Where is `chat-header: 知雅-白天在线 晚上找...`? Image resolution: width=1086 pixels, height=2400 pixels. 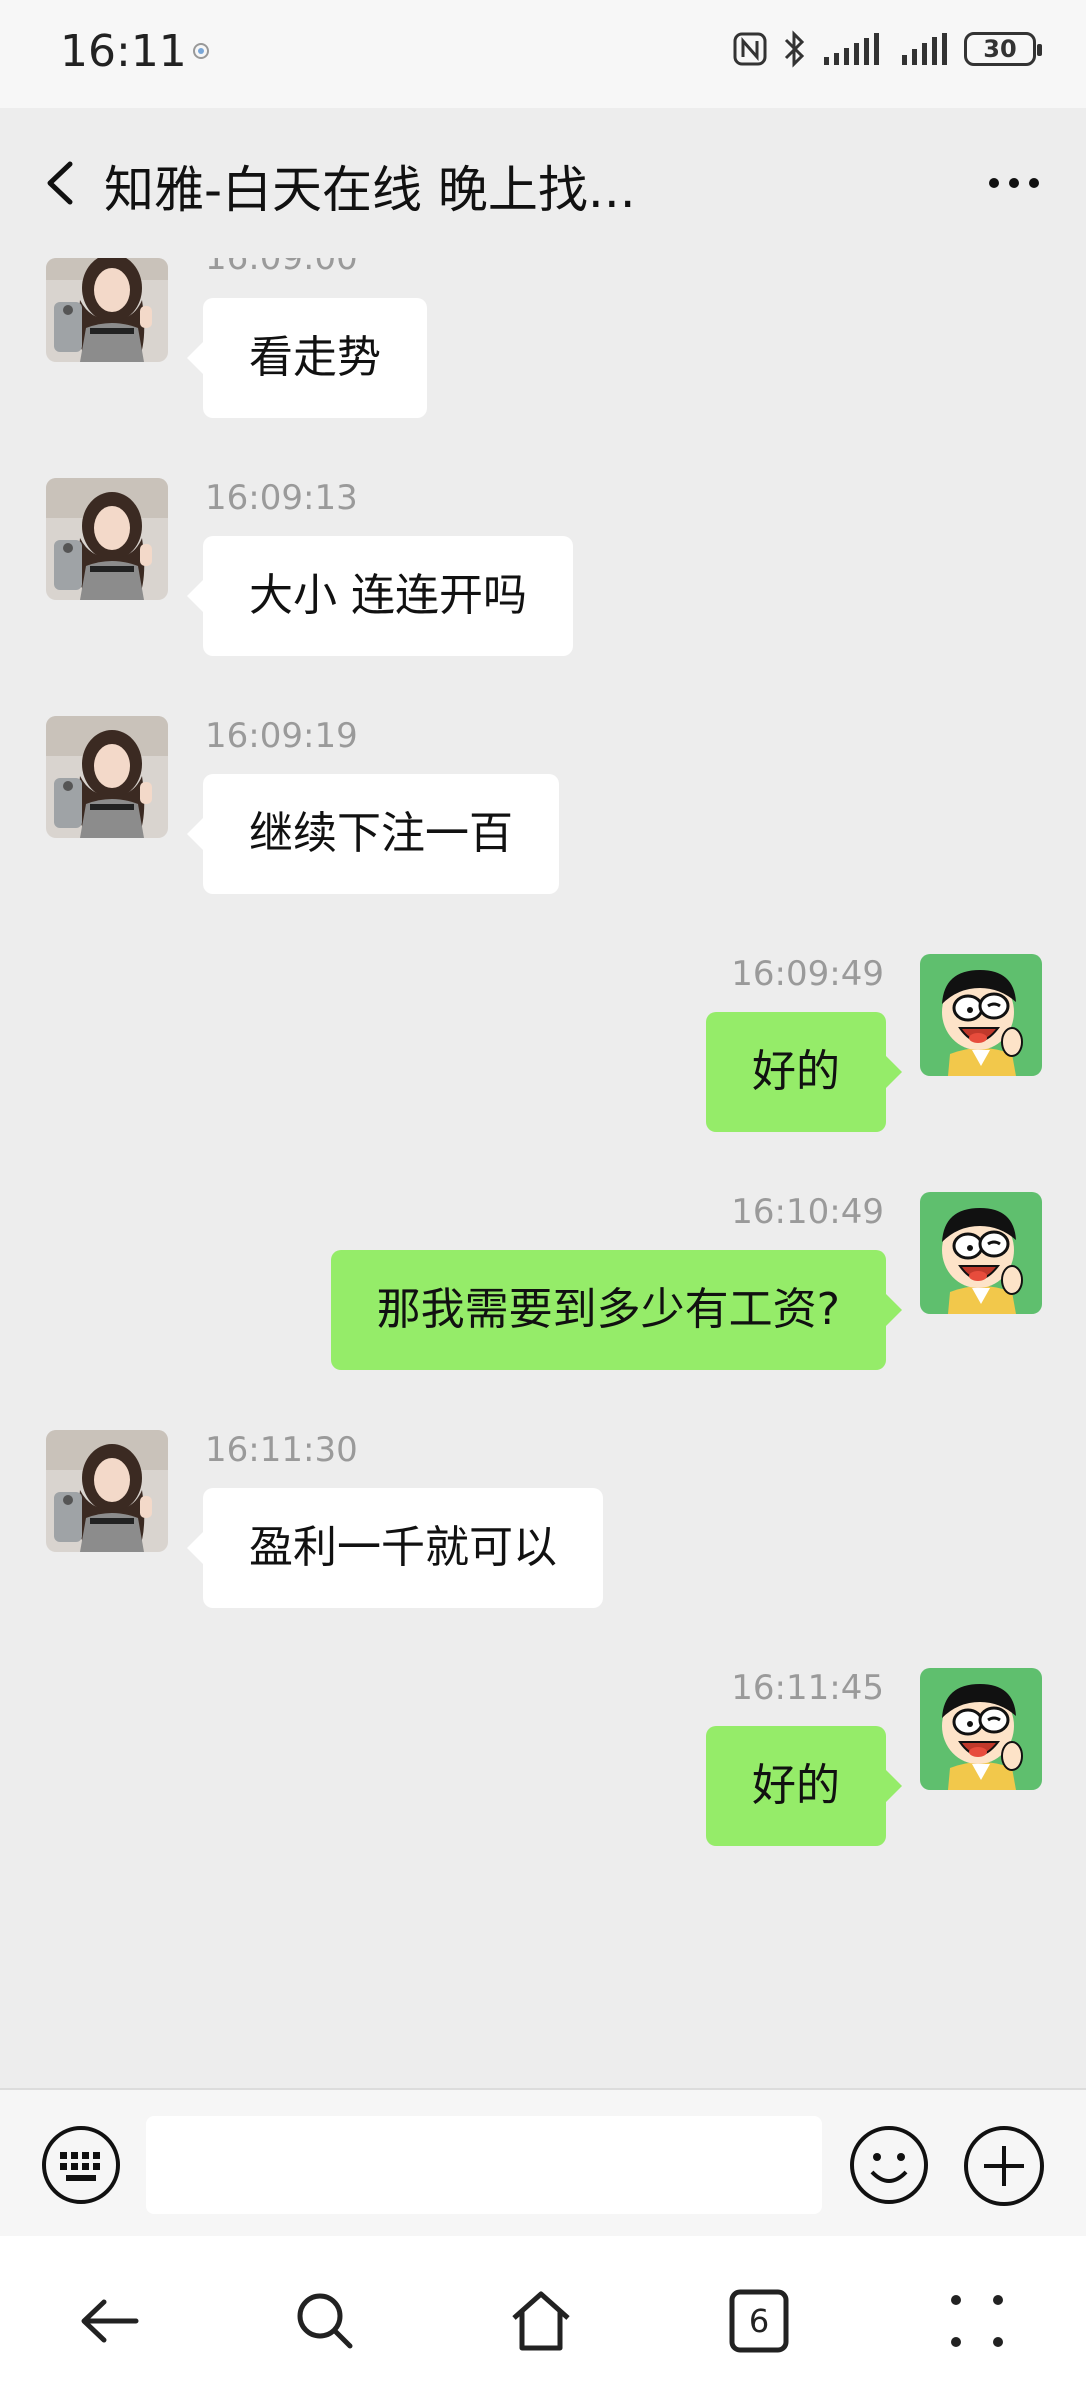 chat-header: 知雅-白天在线 晚上找... is located at coordinates (543, 183).